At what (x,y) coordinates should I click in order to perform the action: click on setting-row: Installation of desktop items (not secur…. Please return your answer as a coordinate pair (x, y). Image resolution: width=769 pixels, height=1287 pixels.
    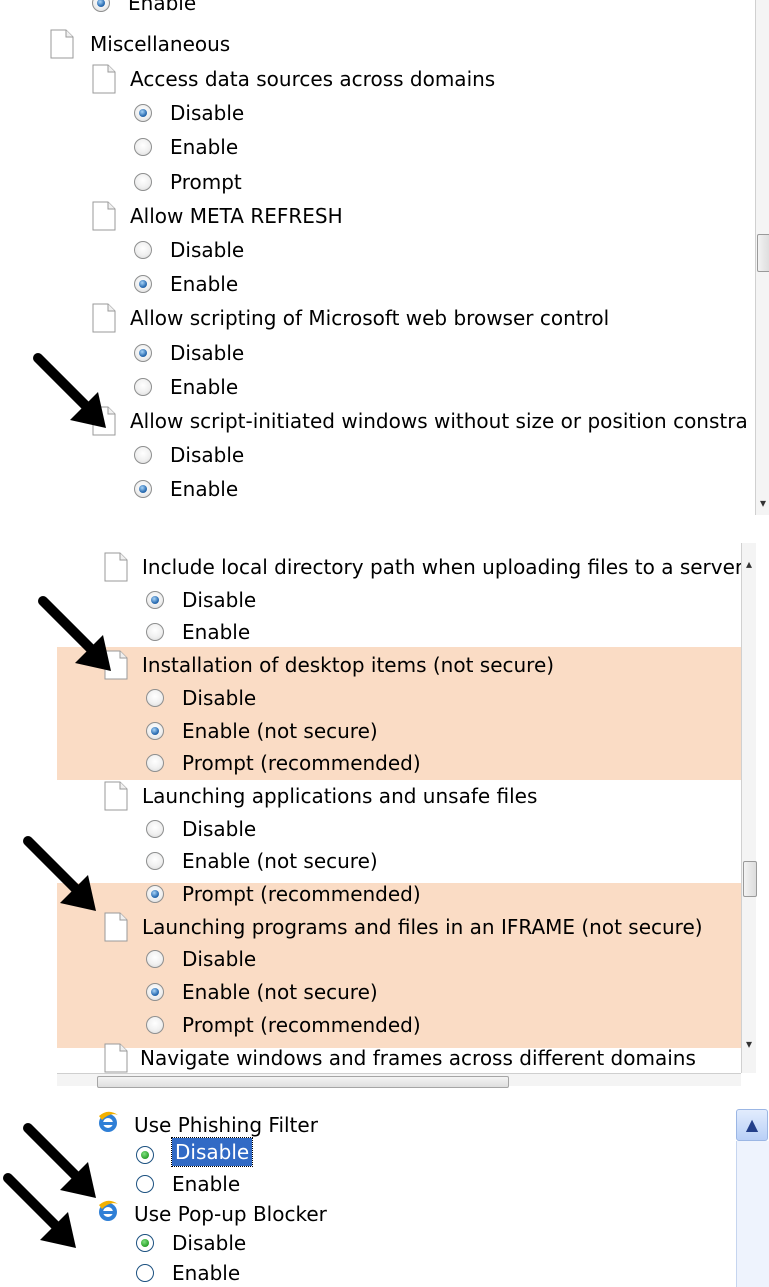
    Looking at the image, I should click on (329, 665).